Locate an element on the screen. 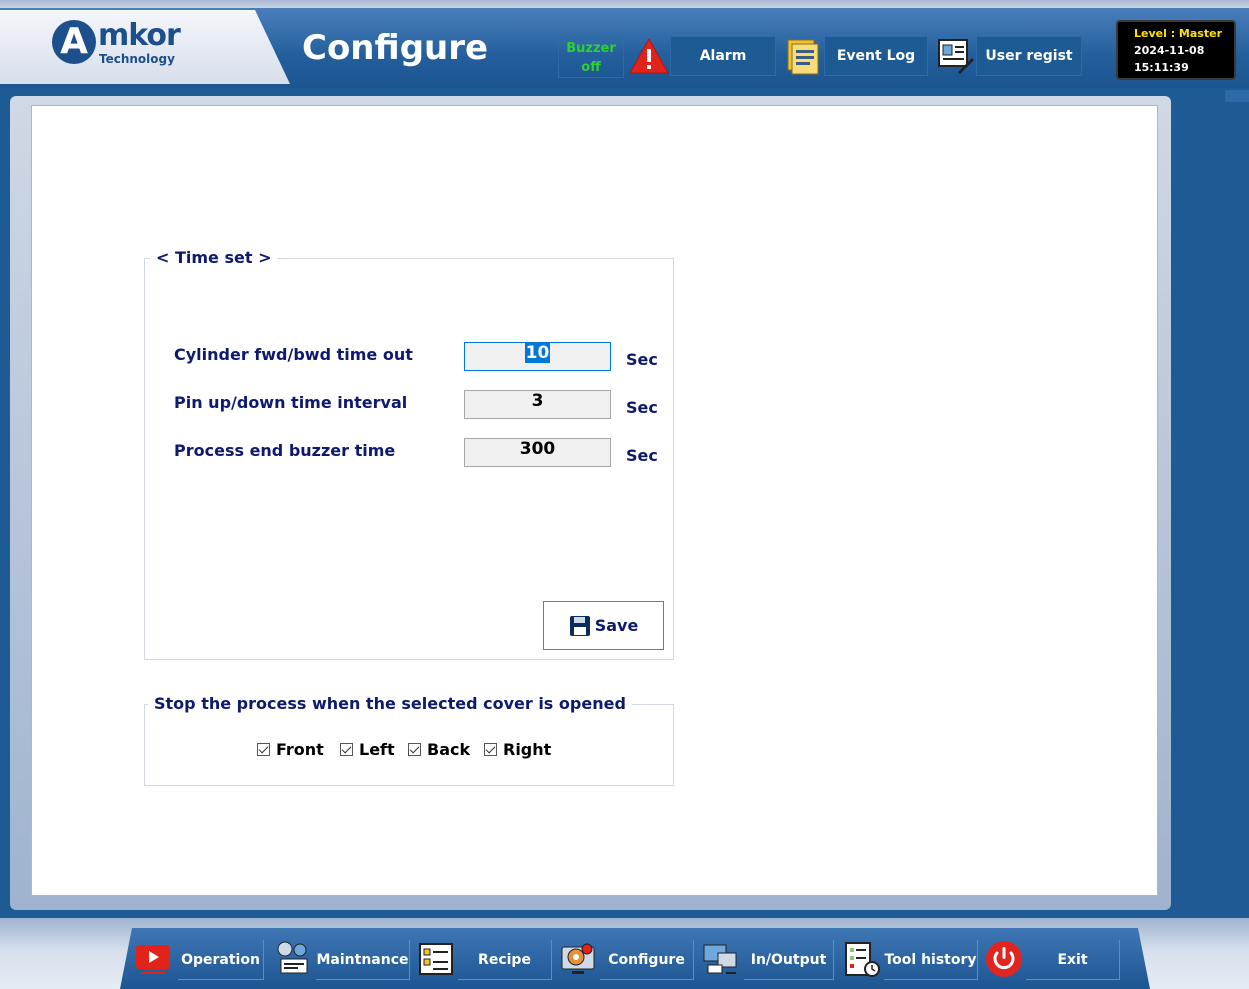 Image resolution: width=1249 pixels, height=989 pixels. left-cover-label: Left is located at coordinates (377, 749).